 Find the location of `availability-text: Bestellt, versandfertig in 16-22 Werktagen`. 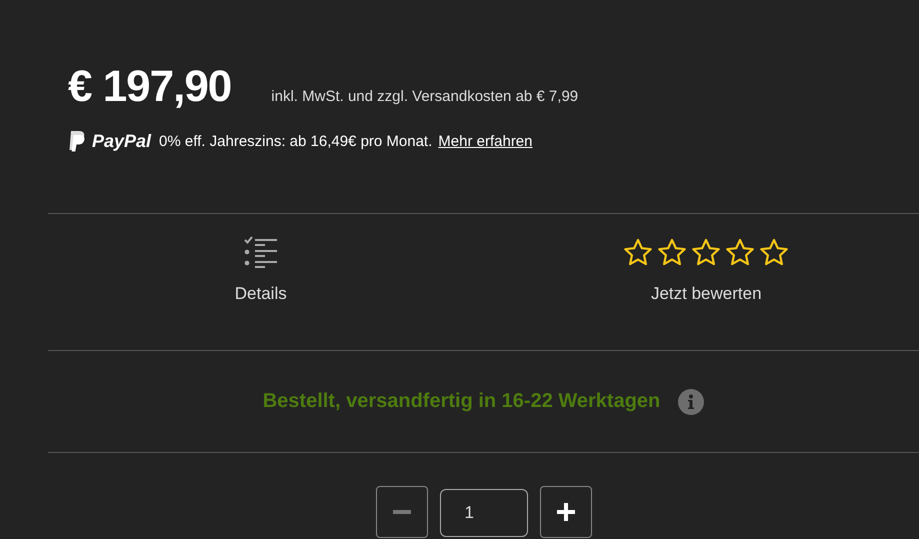

availability-text: Bestellt, versandfertig in 16-22 Werktagen is located at coordinates (461, 401).